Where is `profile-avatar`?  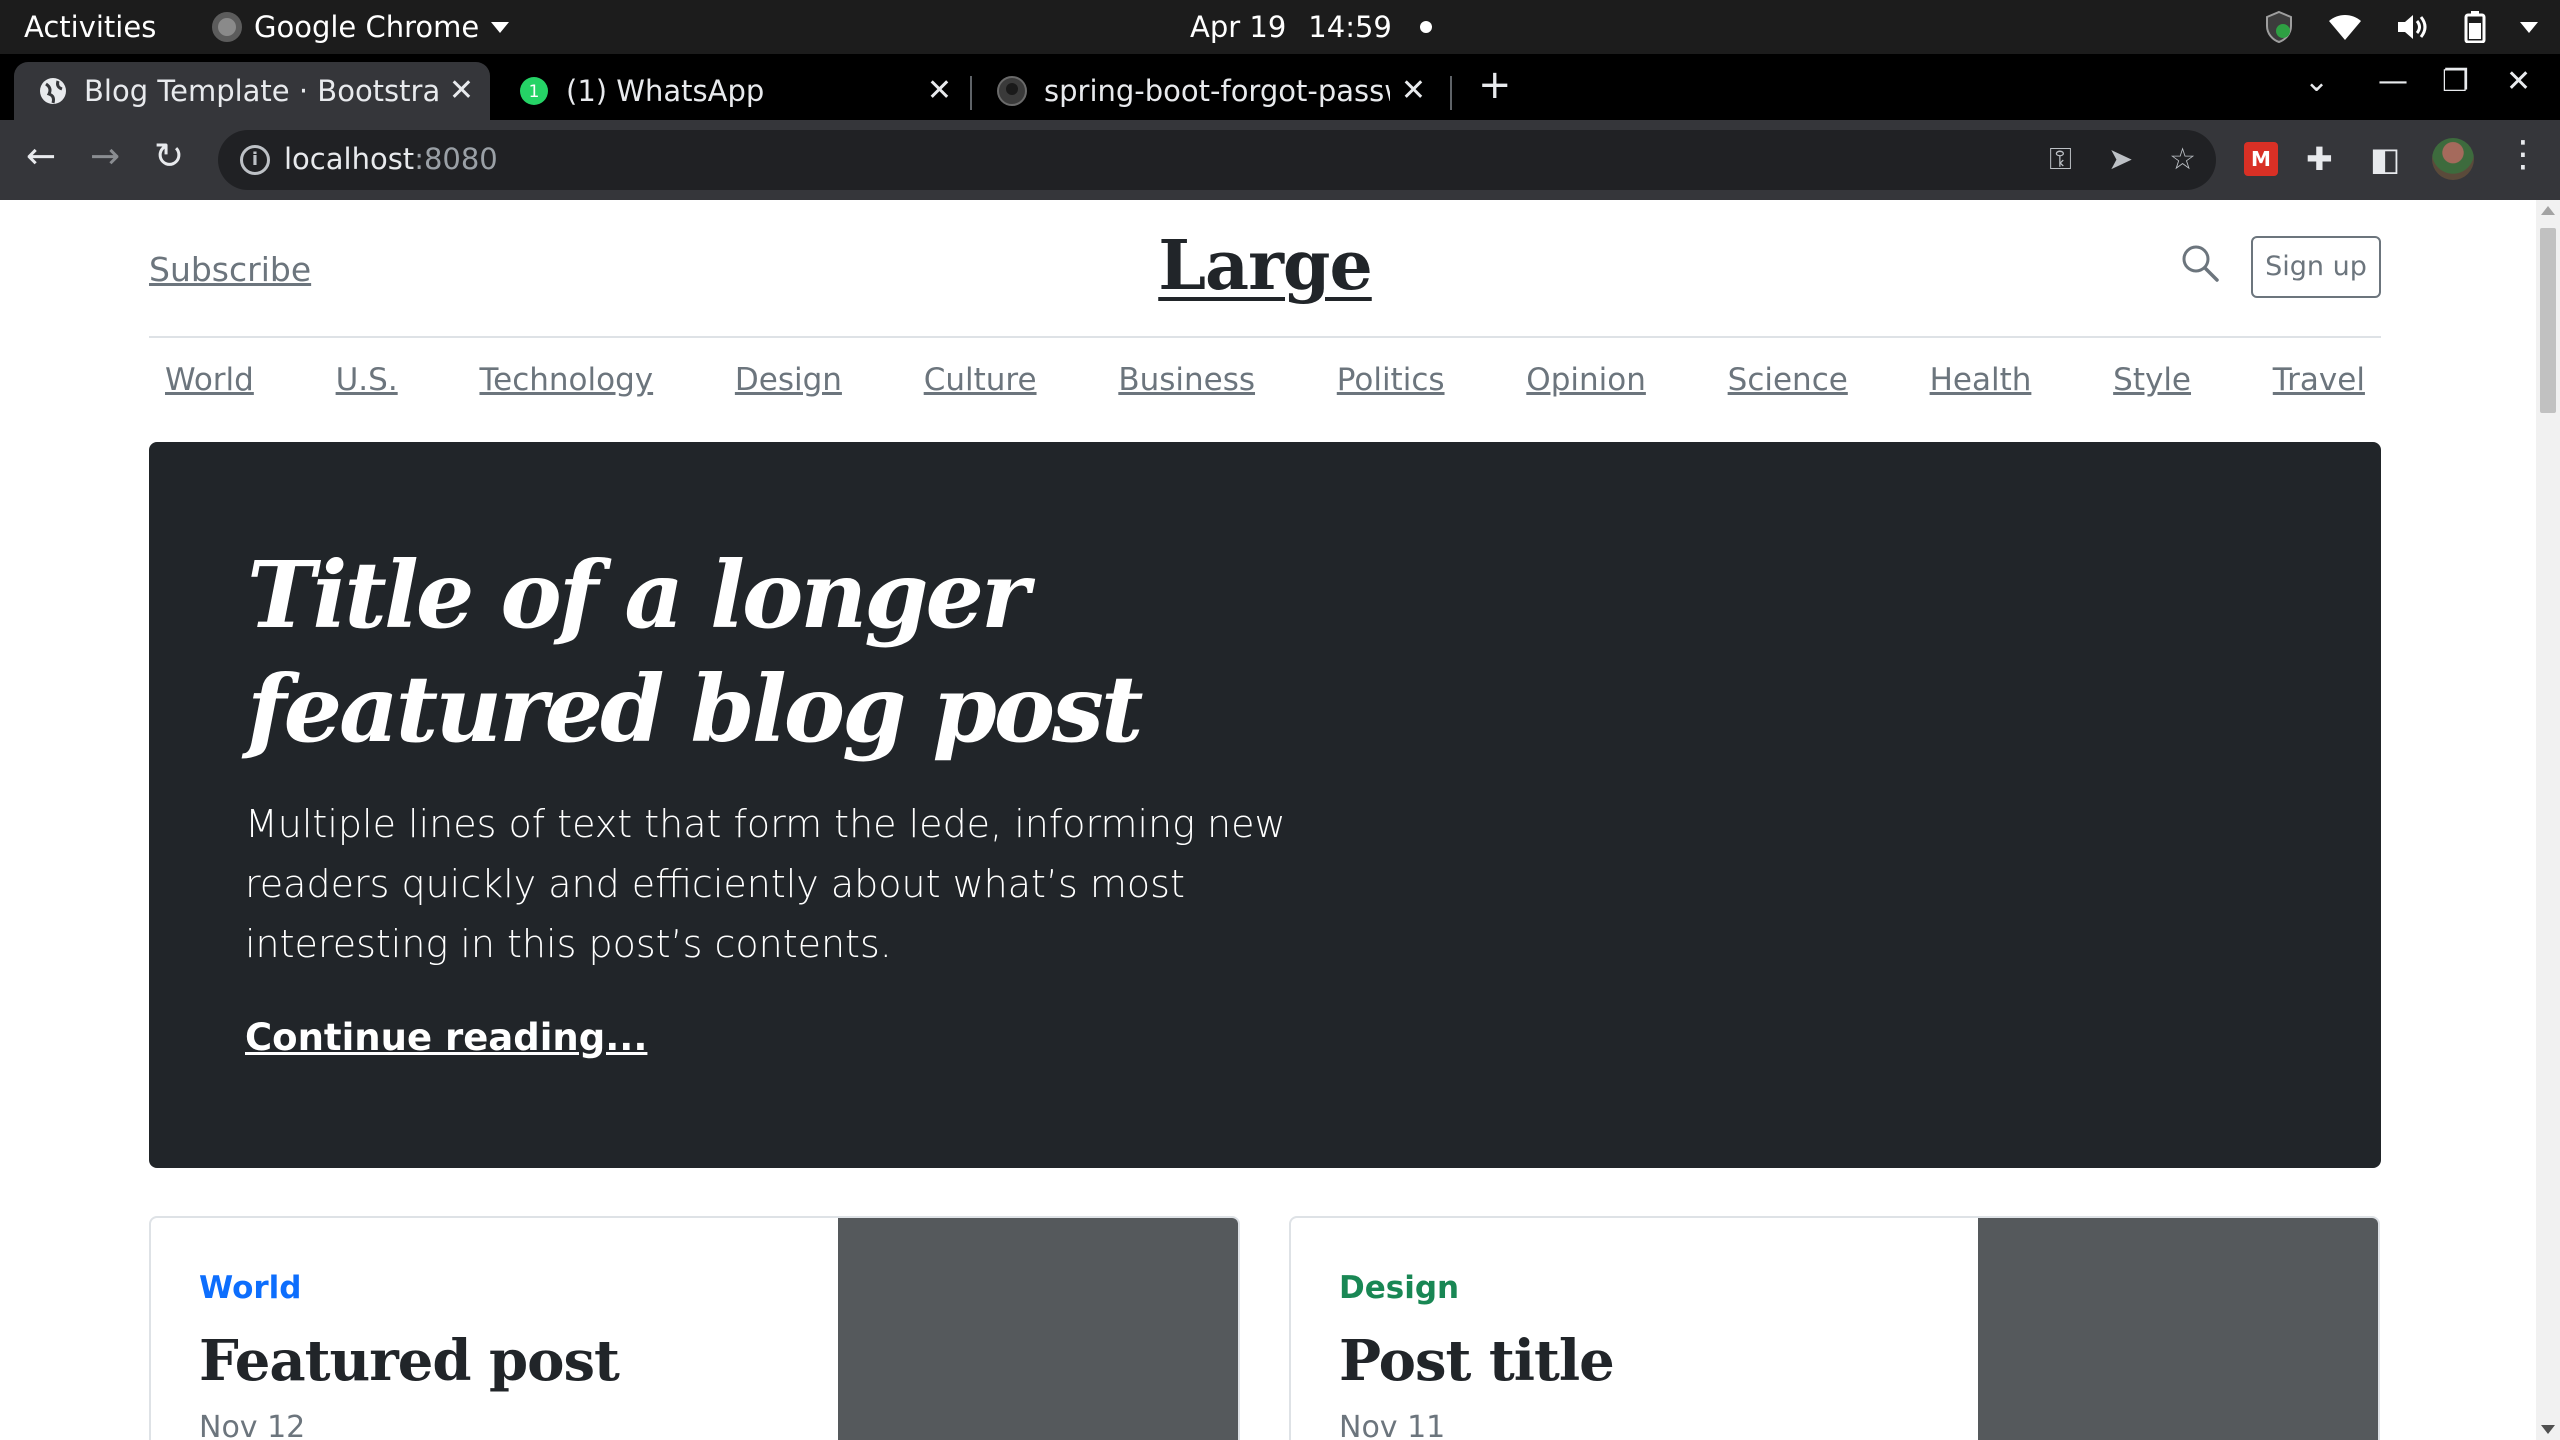
profile-avatar is located at coordinates (2453, 159).